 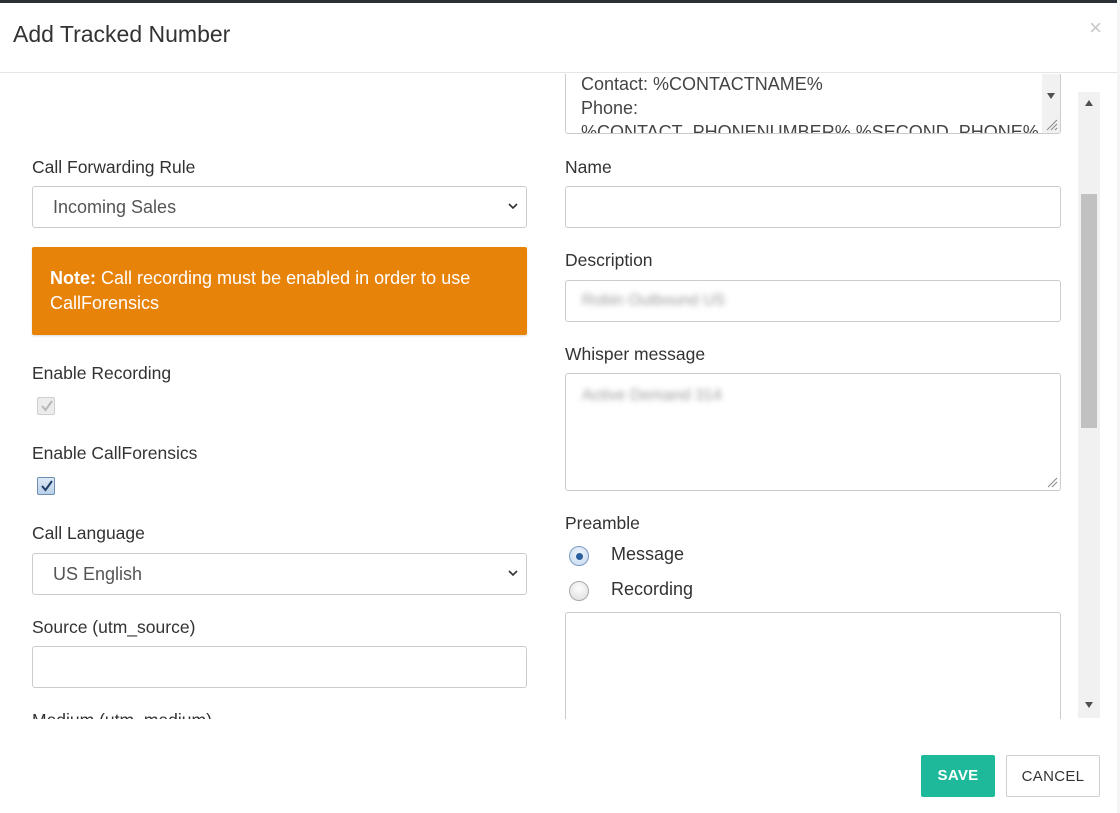 What do you see at coordinates (654, 300) in the screenshot?
I see `description-value: Robin Outbound US` at bounding box center [654, 300].